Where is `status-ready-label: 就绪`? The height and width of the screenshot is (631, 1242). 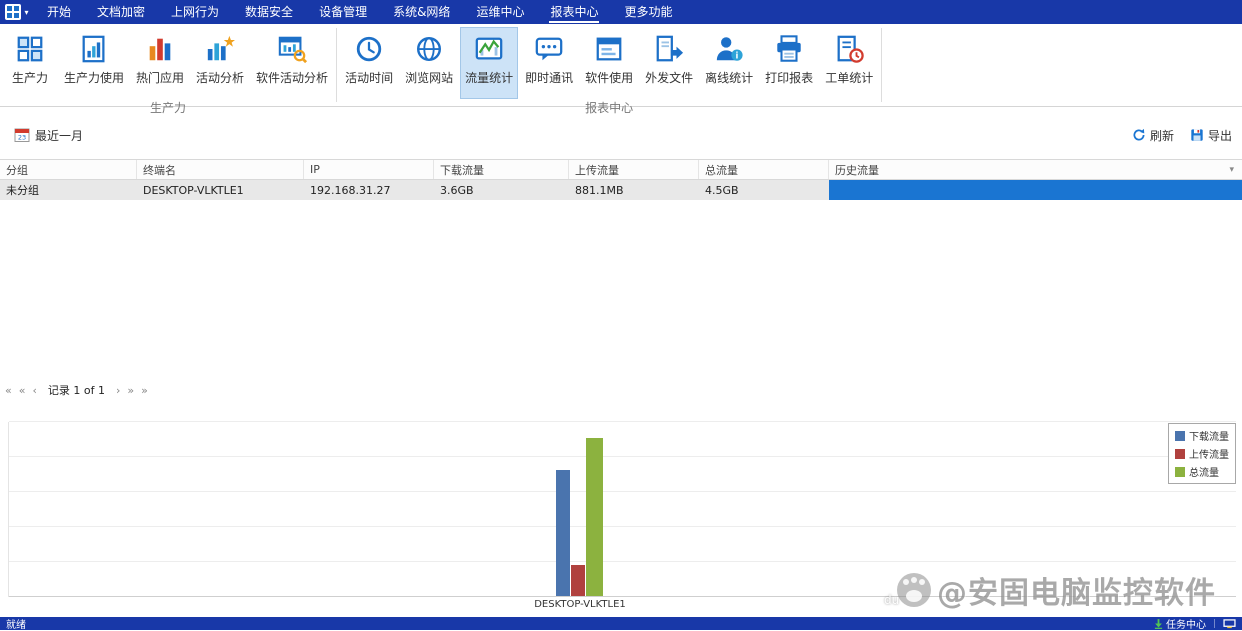 status-ready-label: 就绪 is located at coordinates (16, 625).